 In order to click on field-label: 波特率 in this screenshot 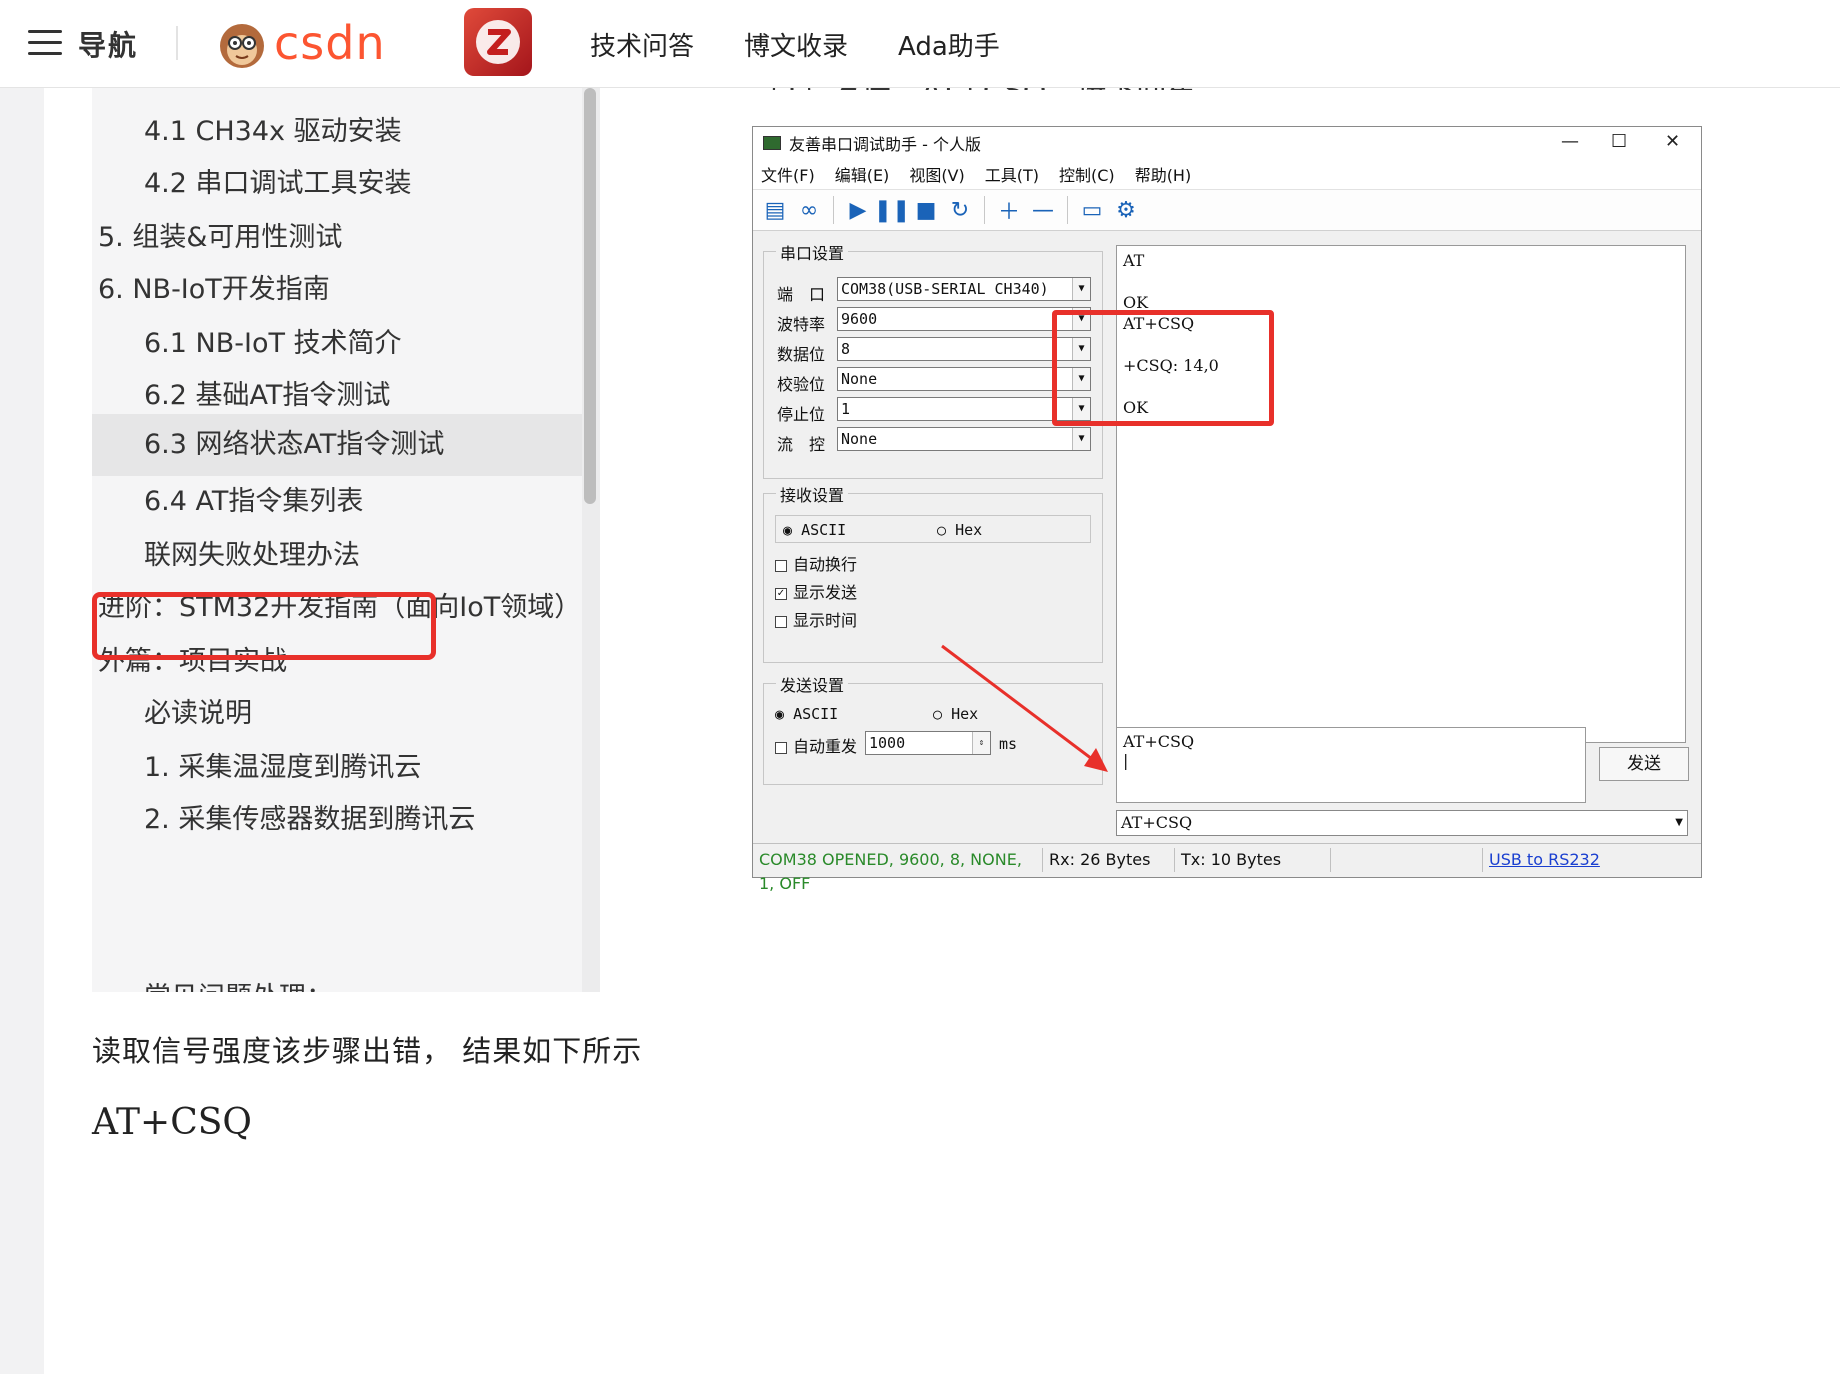, I will do `click(801, 324)`.